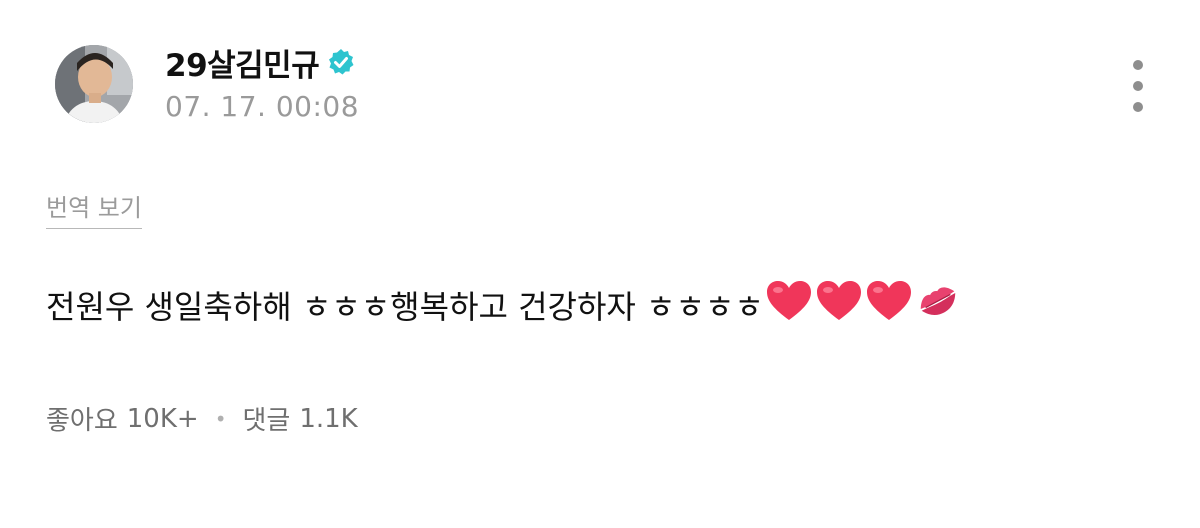 This screenshot has width=1200, height=528. Describe the element at coordinates (163, 419) in the screenshot. I see `likes-count: 10K+` at that location.